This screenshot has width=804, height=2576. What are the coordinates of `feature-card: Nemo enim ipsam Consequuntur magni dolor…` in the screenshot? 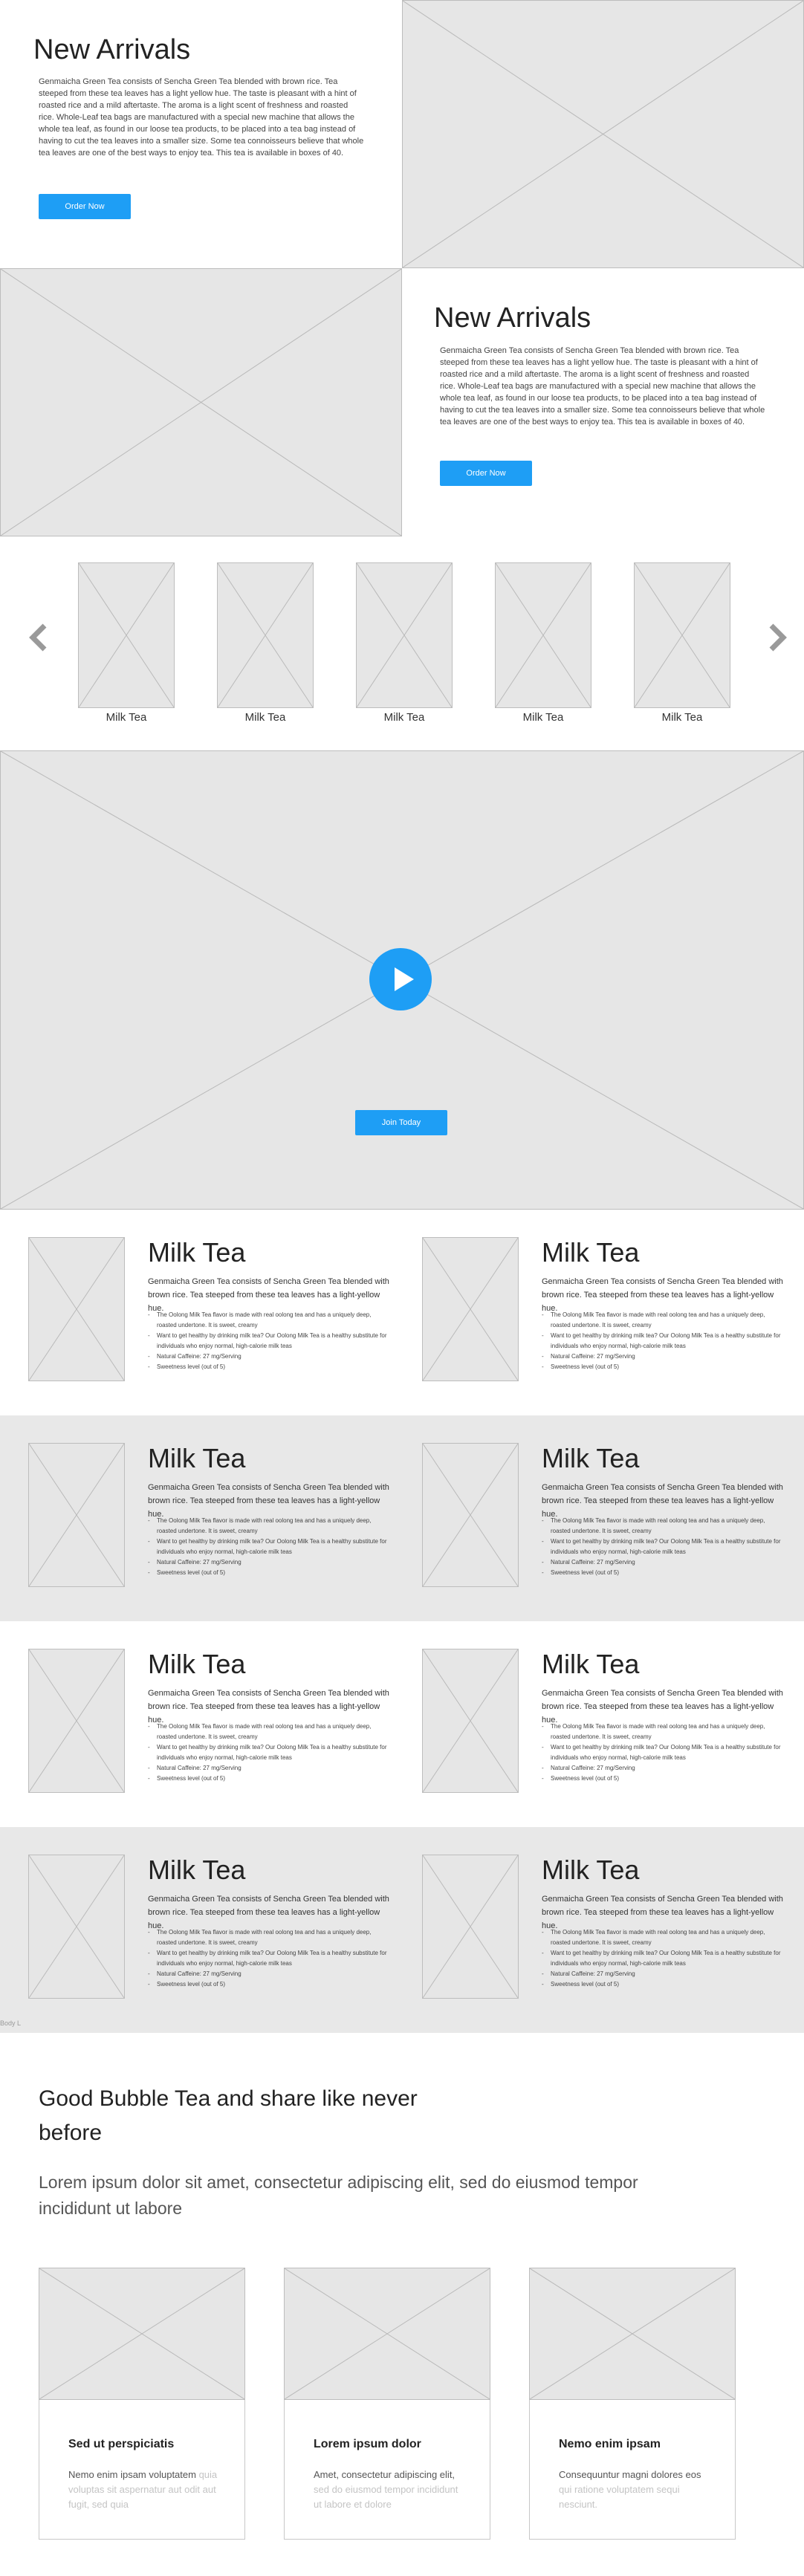 It's located at (632, 2404).